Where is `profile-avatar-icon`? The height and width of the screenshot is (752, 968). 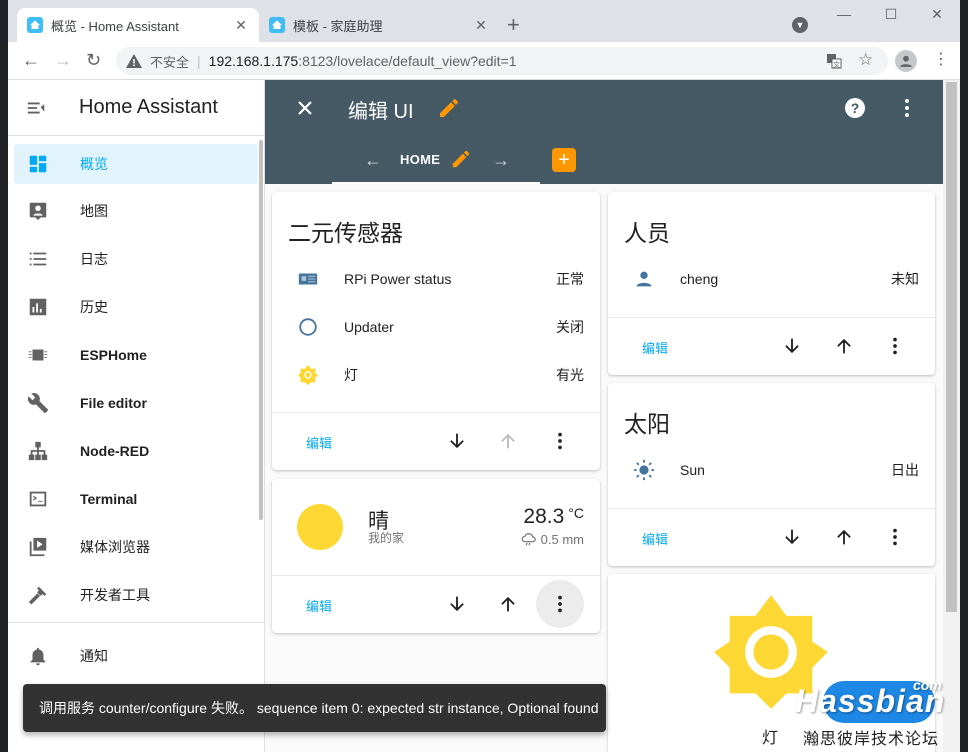 profile-avatar-icon is located at coordinates (906, 61).